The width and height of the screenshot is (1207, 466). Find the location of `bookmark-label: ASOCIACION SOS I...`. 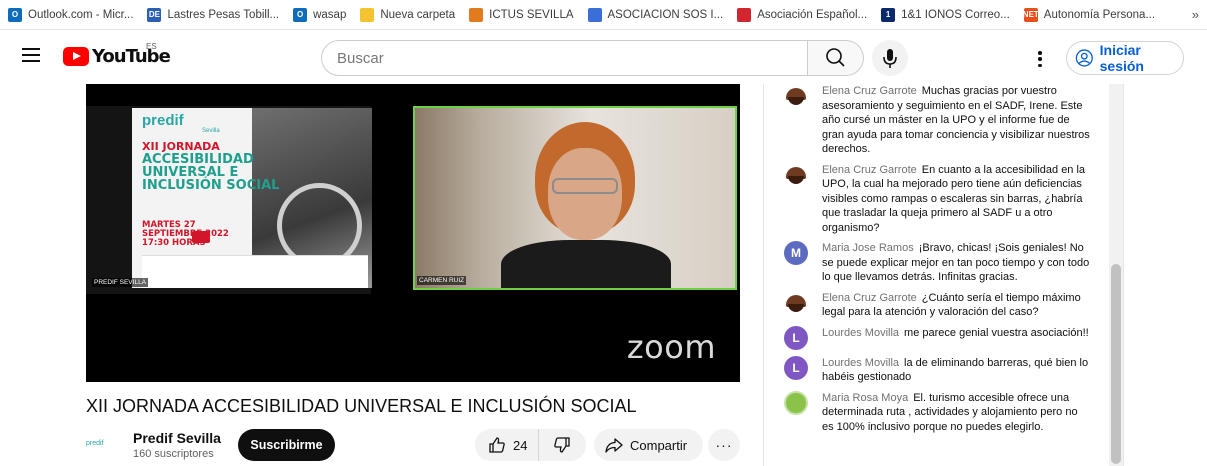

bookmark-label: ASOCIACION SOS I... is located at coordinates (665, 14).